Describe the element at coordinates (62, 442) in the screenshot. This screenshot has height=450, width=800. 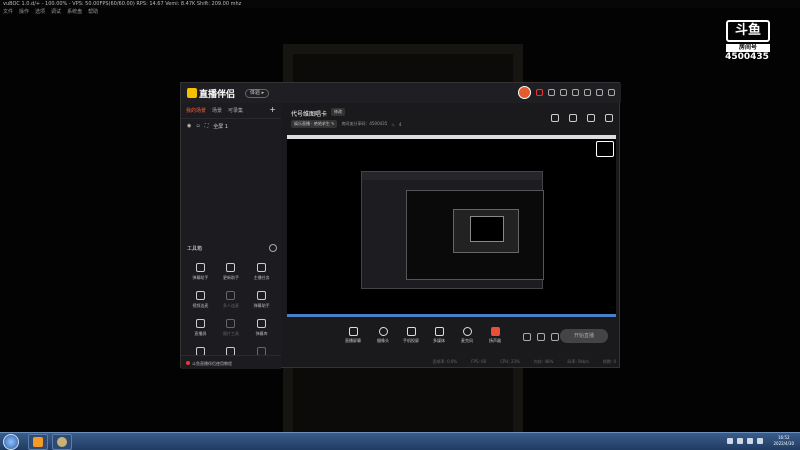
I see `taskbar-app-player` at that location.